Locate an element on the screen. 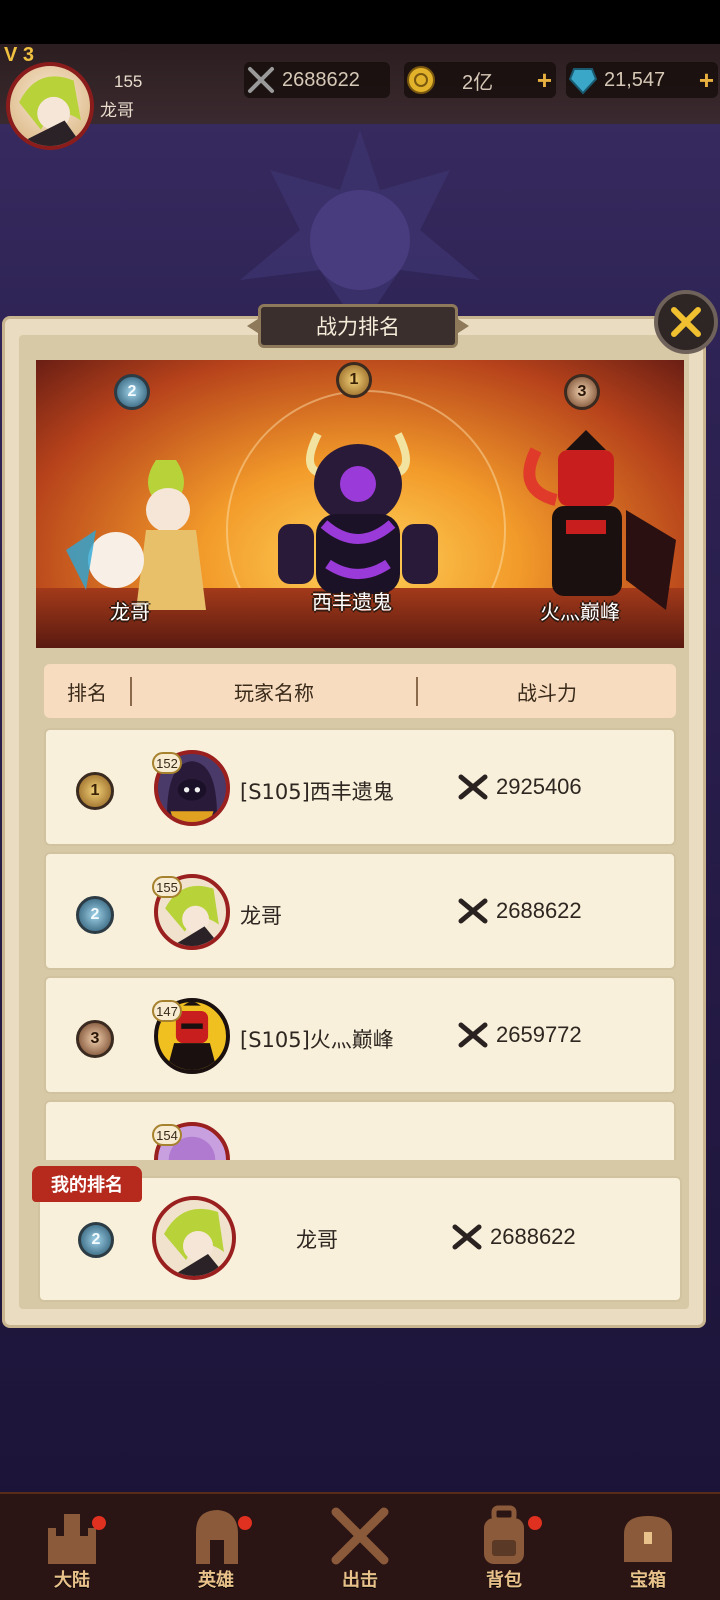  gold-coin-icon is located at coordinates (421, 80).